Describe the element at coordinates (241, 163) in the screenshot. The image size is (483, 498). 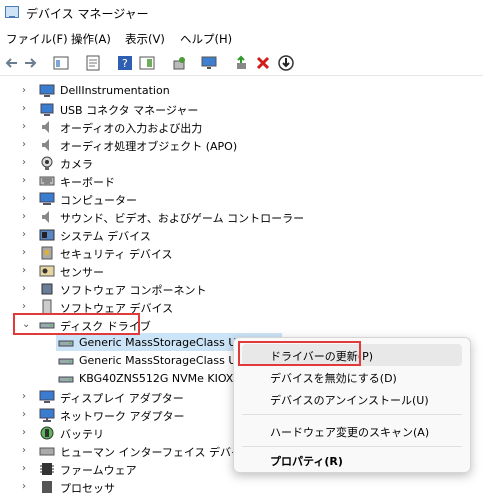
I see `tree-item-camera: › カメラ` at that location.